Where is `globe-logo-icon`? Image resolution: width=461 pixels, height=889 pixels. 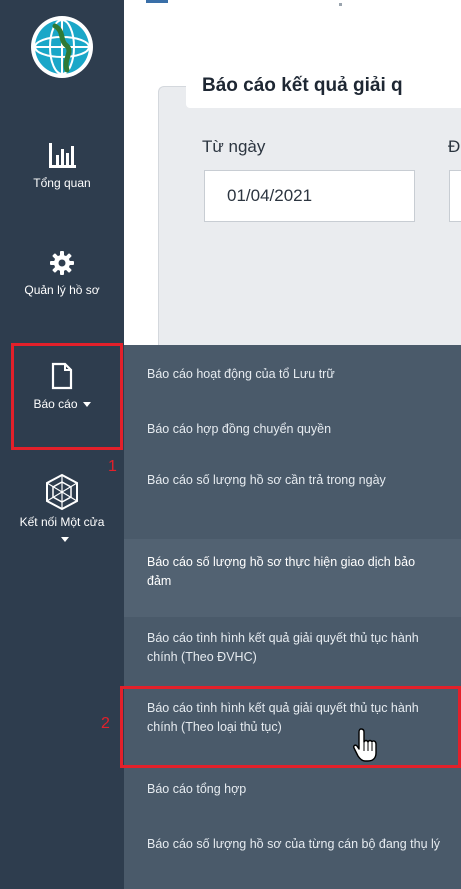
globe-logo-icon is located at coordinates (62, 47).